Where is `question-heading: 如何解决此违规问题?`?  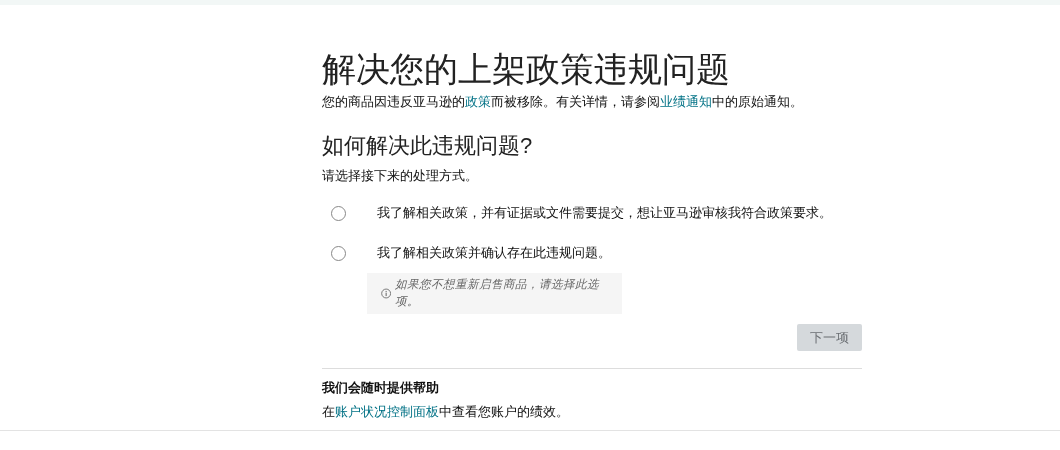
question-heading: 如何解决此违规问题? is located at coordinates (428, 146).